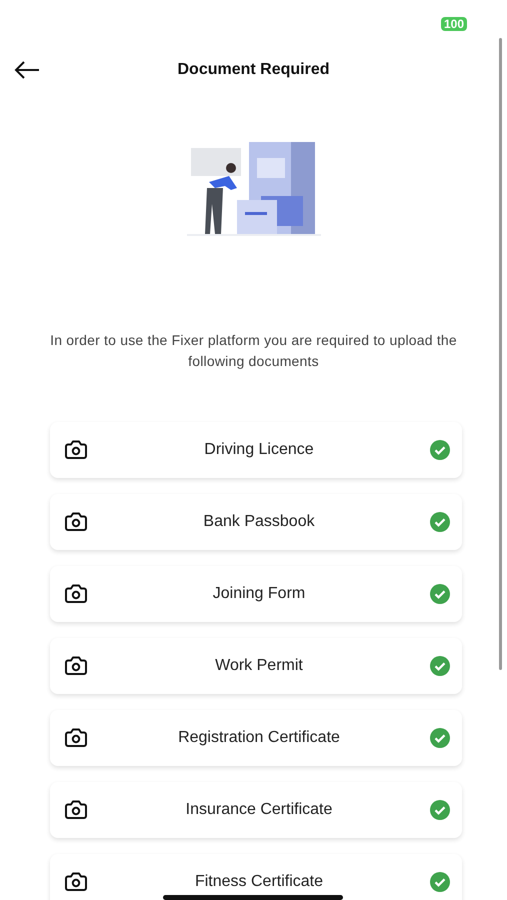  I want to click on intro-text: In order to use the Fixer platform you are required to upload the following documents, so click(253, 351).